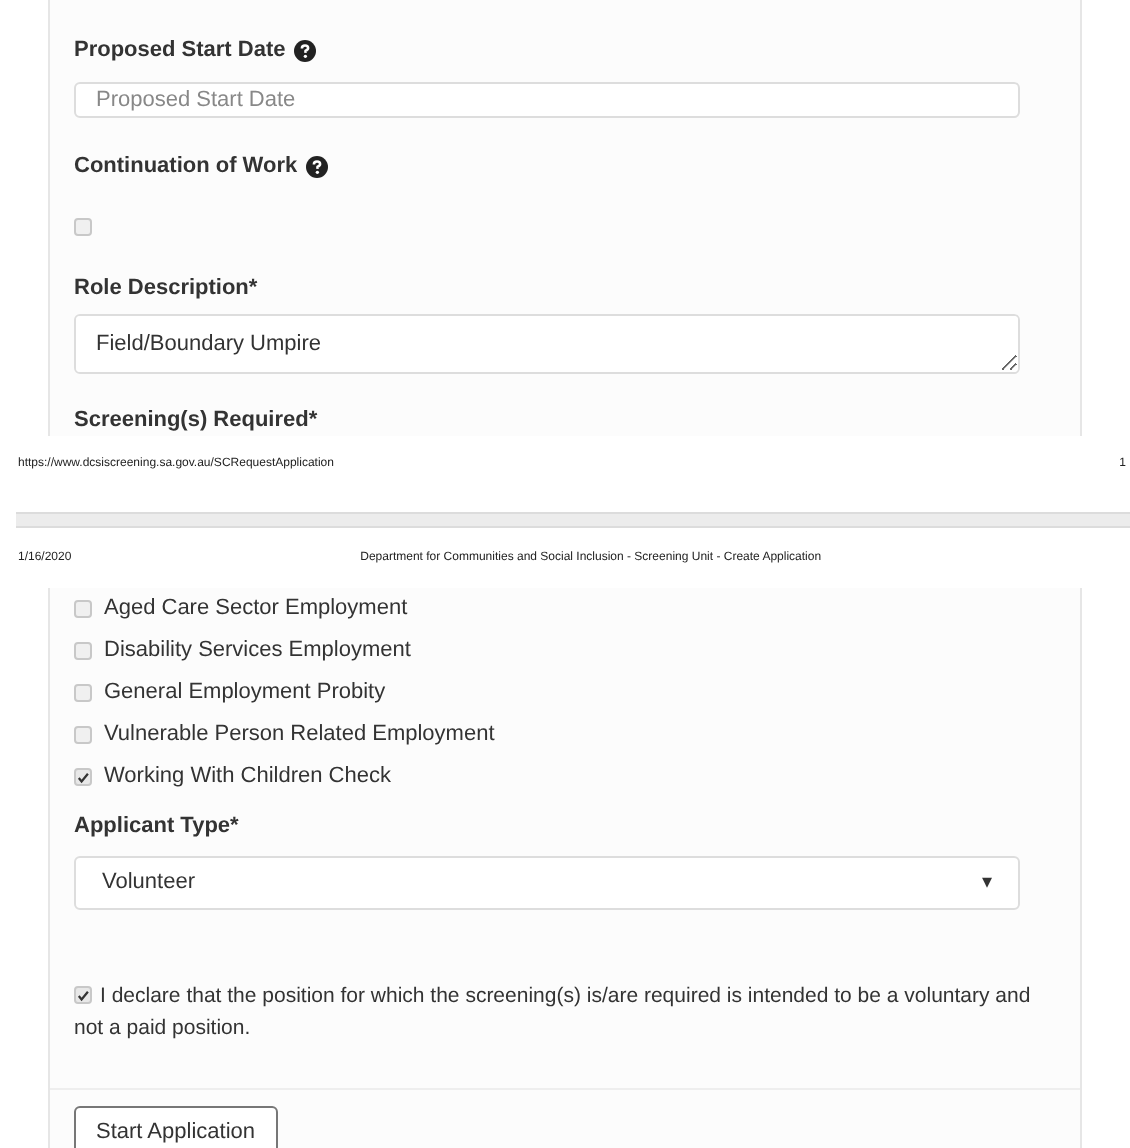 This screenshot has height=1148, width=1130. I want to click on field-label: Role Description*, so click(167, 288).